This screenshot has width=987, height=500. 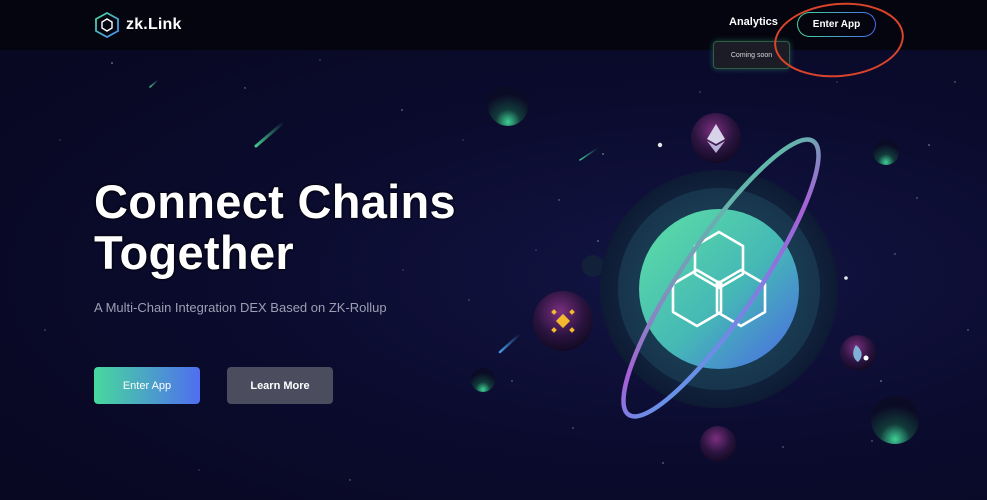 What do you see at coordinates (836, 24) in the screenshot?
I see `nav-enter-app-button: Enter App` at bounding box center [836, 24].